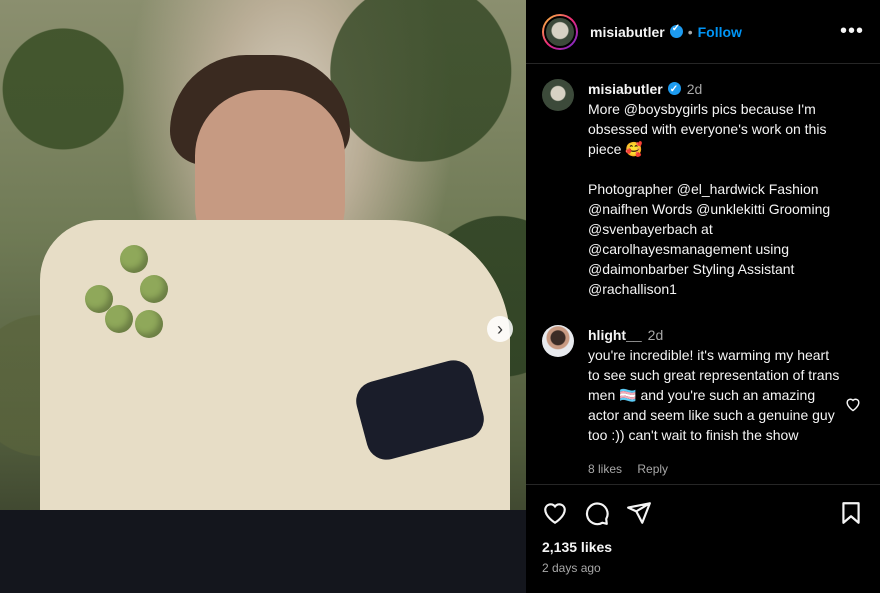  I want to click on comment-time: 2d, so click(656, 335).